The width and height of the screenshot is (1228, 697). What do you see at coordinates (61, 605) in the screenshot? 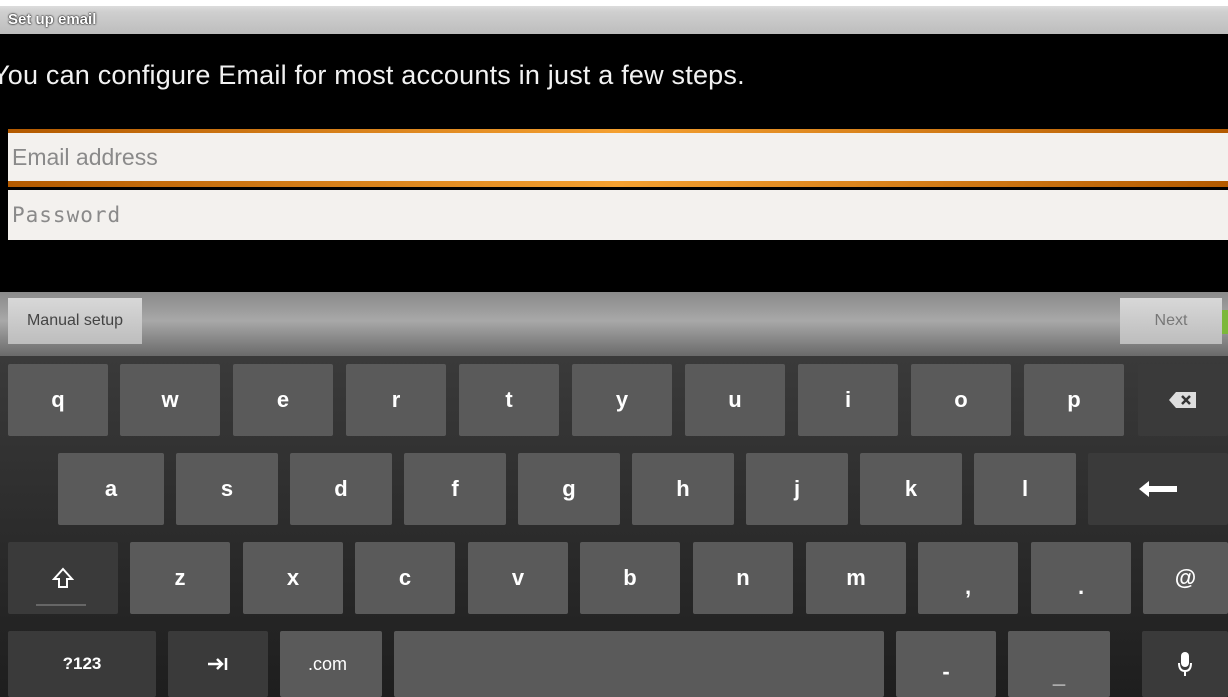
I see `shift-indicator` at bounding box center [61, 605].